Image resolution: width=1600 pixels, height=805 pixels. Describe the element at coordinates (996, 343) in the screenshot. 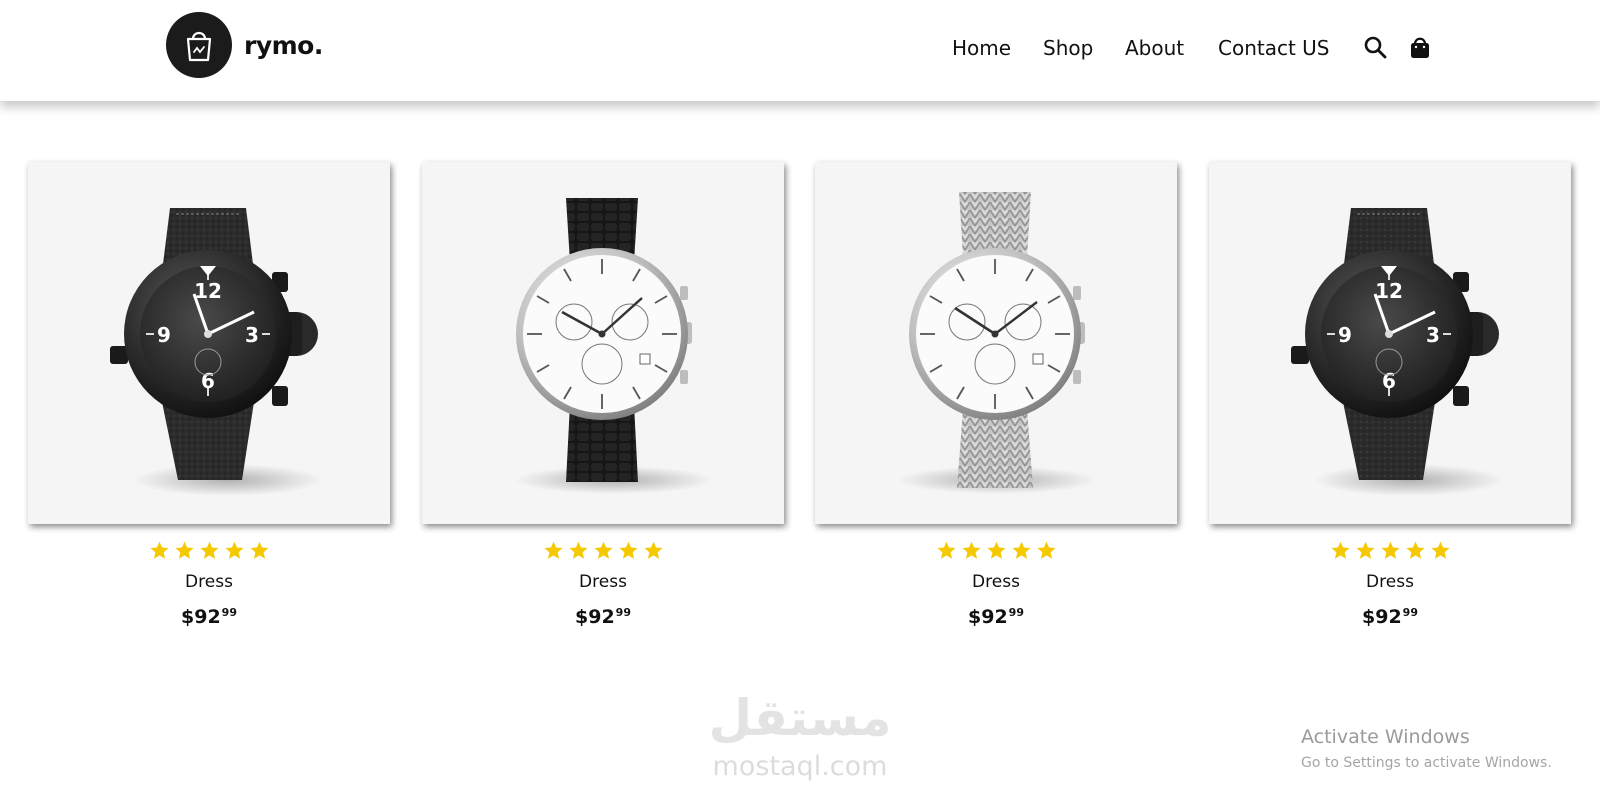

I see `product-image-white-dial-mesh` at that location.